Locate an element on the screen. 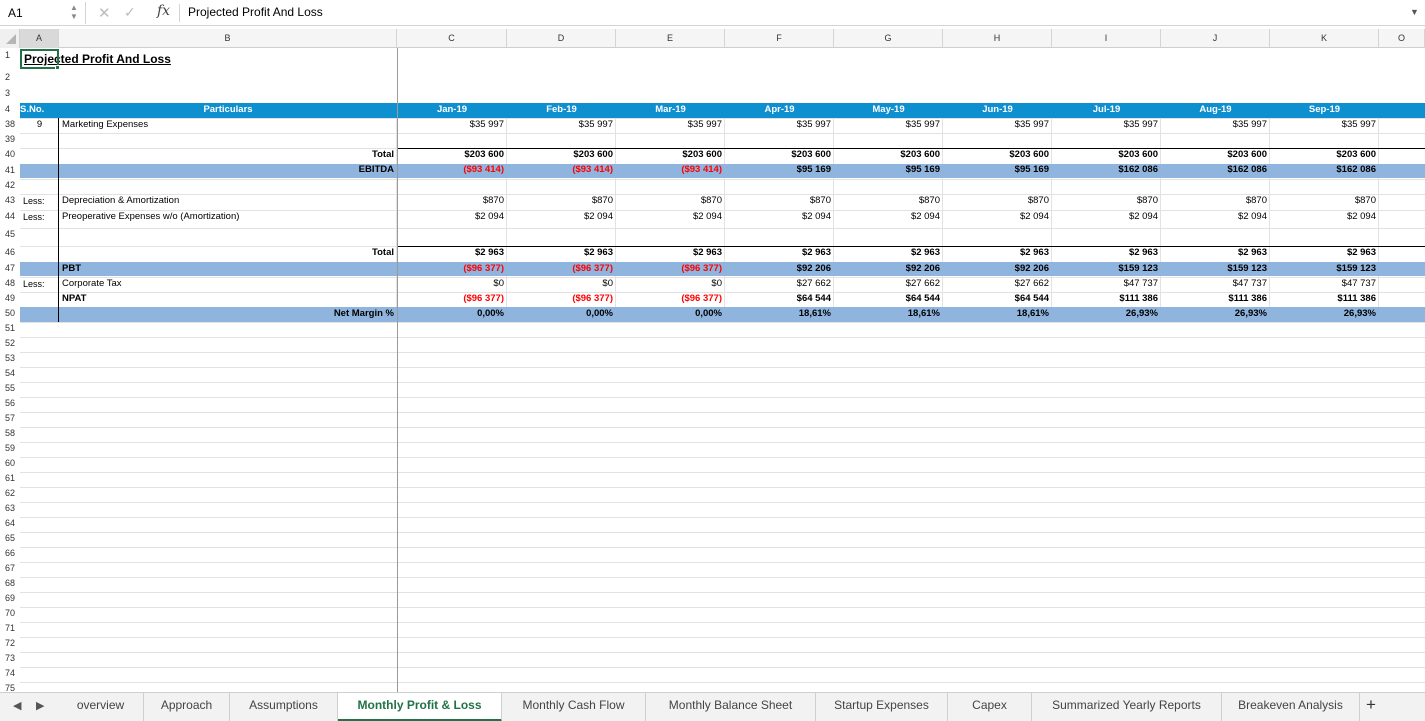 The image size is (1425, 721). row-header-43: 43 is located at coordinates (10, 200).